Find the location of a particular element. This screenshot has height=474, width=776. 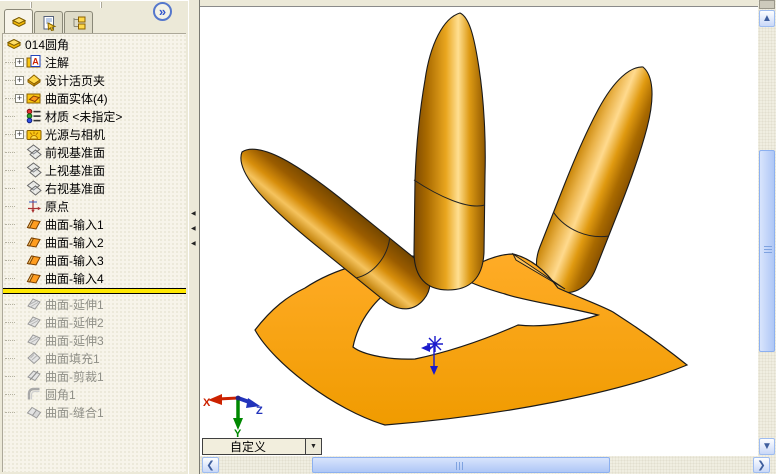

origin-icon is located at coordinates (34, 206).